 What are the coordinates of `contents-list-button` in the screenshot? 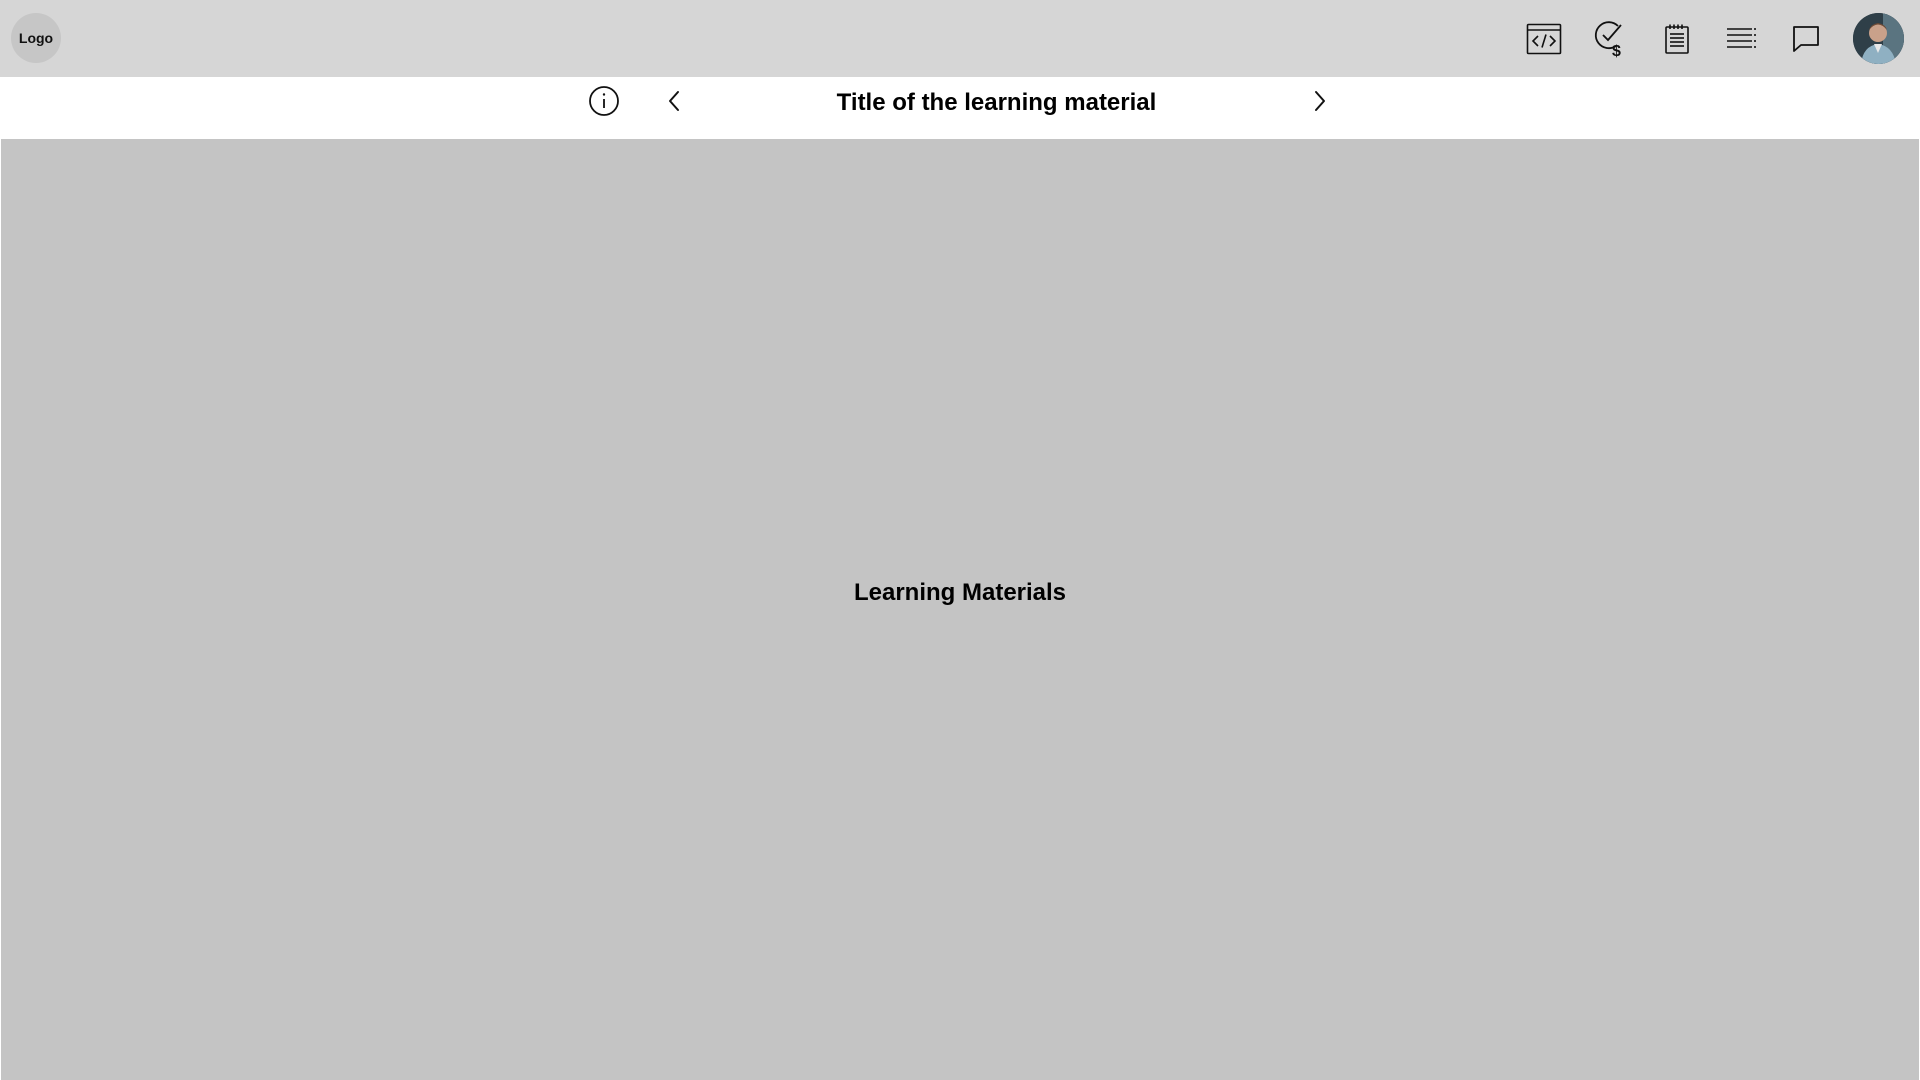 It's located at (1742, 39).